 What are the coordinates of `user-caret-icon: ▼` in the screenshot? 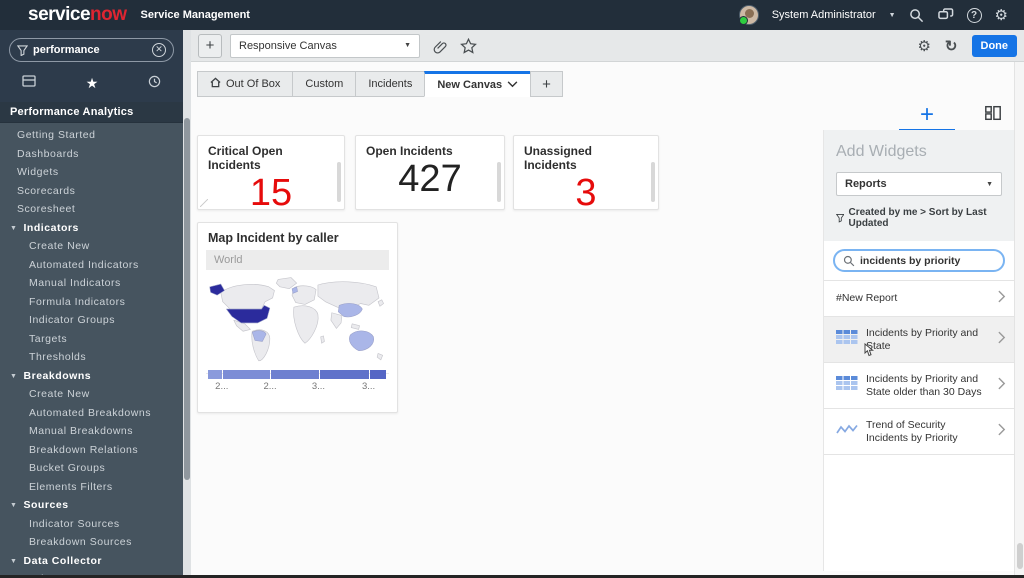 It's located at (892, 15).